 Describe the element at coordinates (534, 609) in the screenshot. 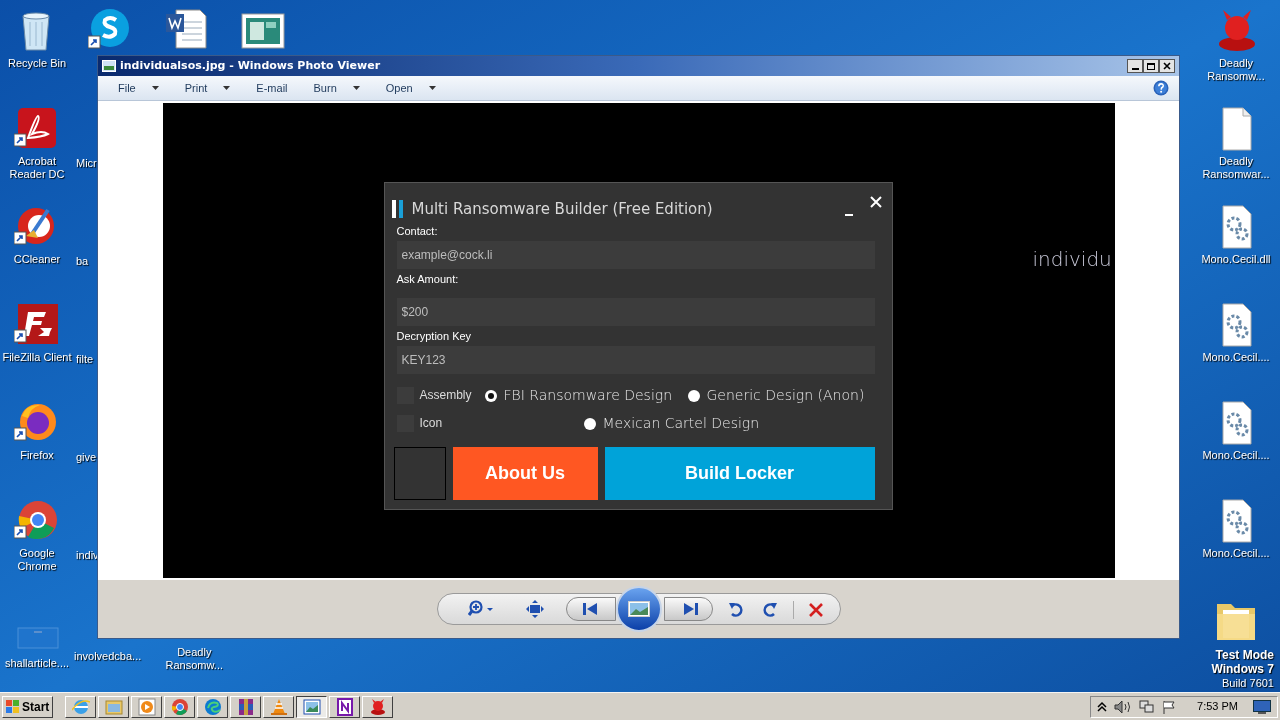

I see `fit-window-icon` at that location.